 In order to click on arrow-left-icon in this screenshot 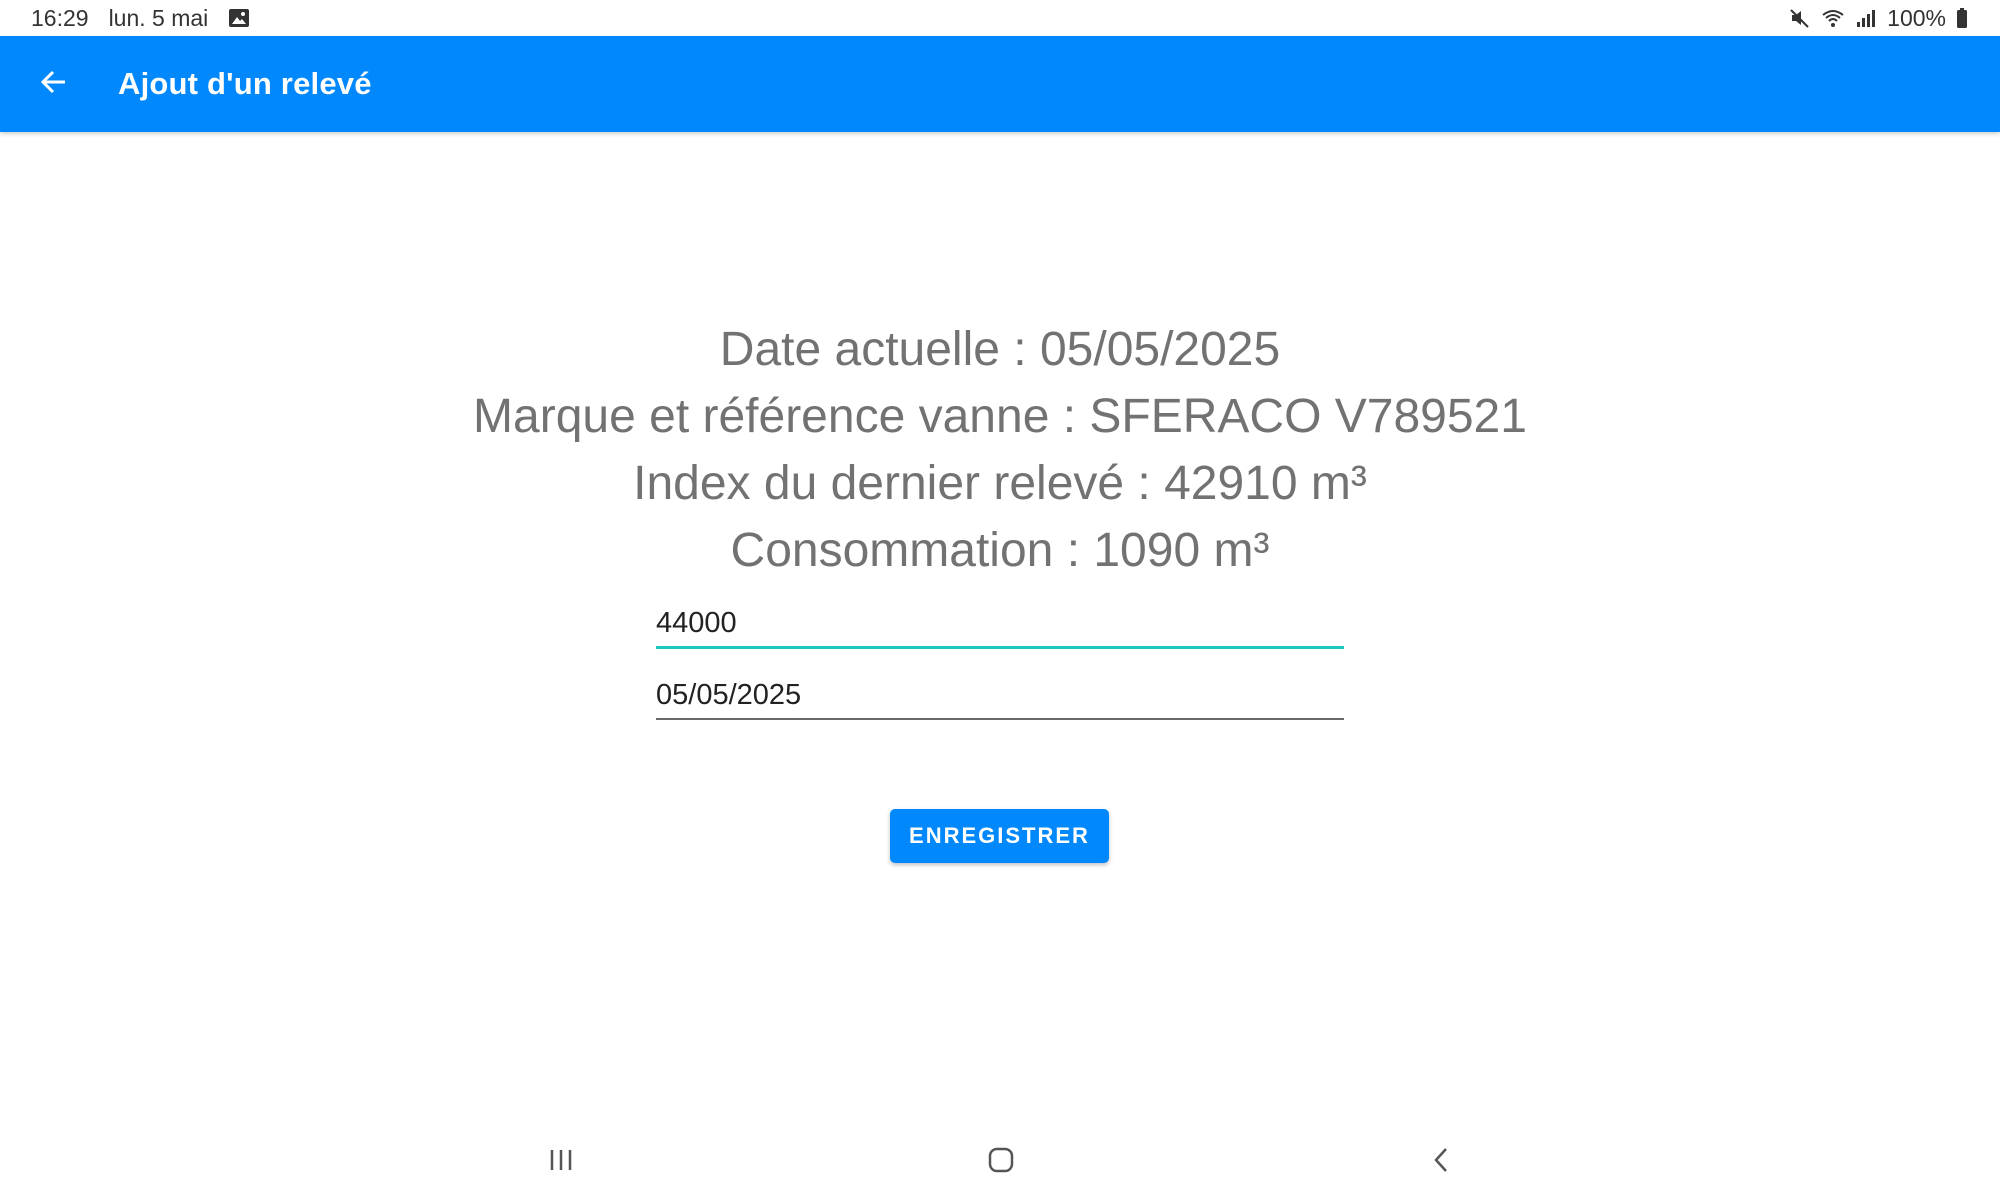, I will do `click(54, 84)`.